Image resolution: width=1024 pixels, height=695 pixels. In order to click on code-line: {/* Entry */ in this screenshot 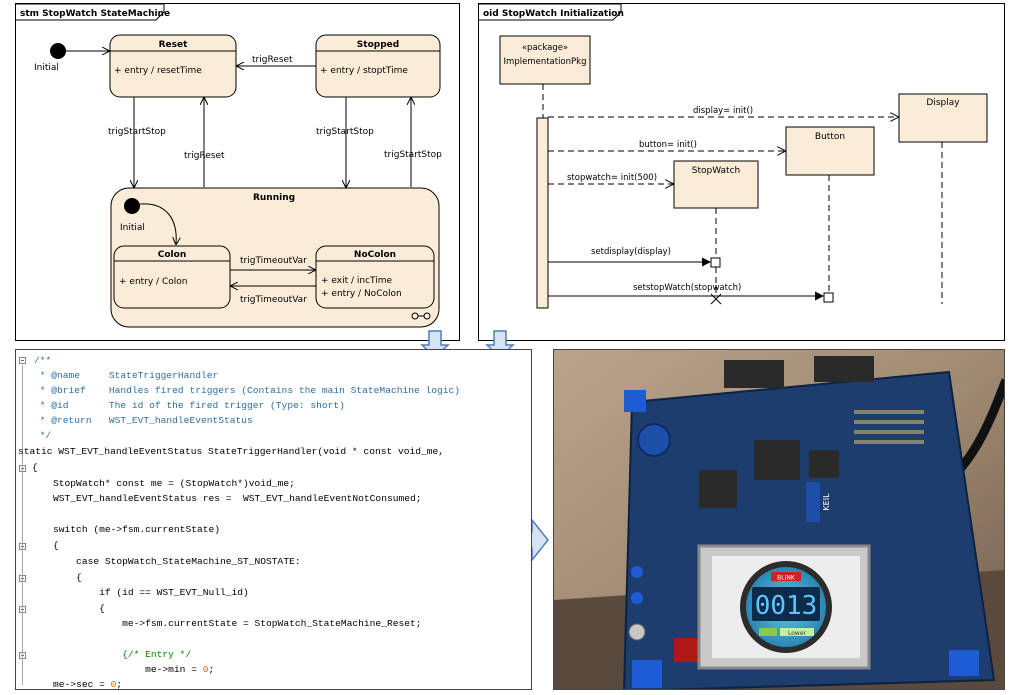, I will do `click(111, 654)`.